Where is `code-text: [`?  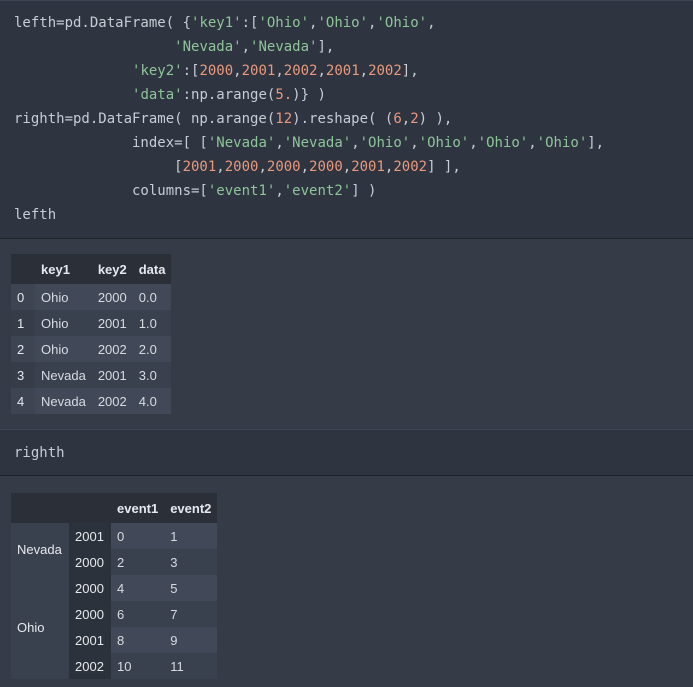 code-text: [ is located at coordinates (98, 167).